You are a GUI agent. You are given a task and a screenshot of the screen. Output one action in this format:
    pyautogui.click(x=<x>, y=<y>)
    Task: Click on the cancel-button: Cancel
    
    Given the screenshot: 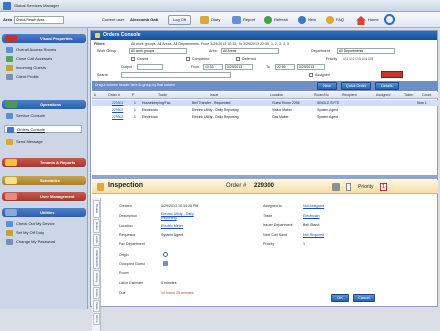 What is the action you would take?
    pyautogui.click(x=364, y=298)
    